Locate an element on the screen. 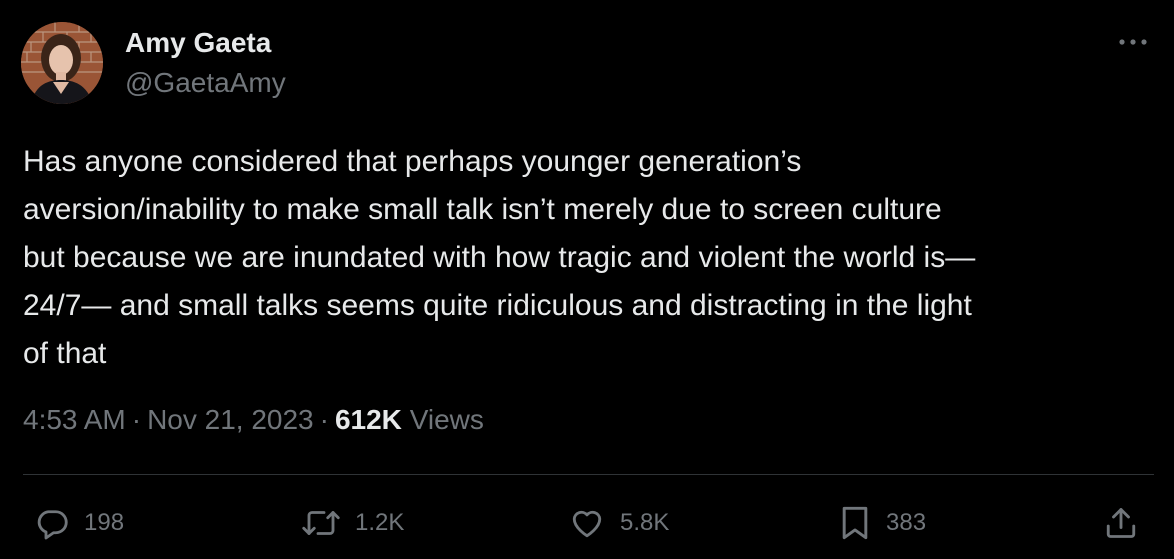 This screenshot has width=1174, height=559. tweet-time: 4:53 AM is located at coordinates (74, 419).